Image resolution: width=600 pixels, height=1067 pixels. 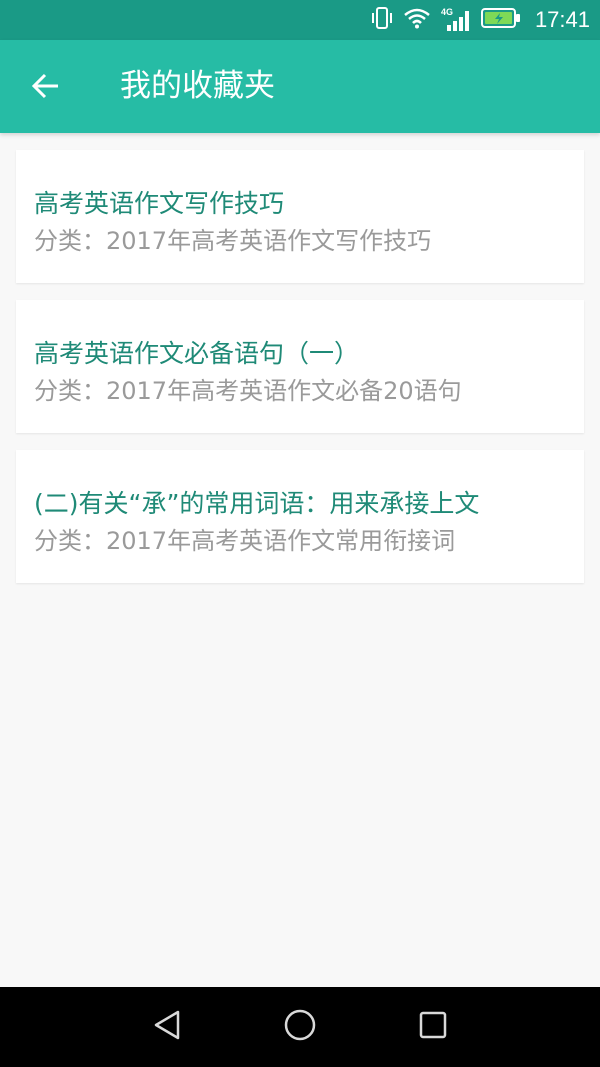 What do you see at coordinates (562, 19) in the screenshot?
I see `status-time: 17:41` at bounding box center [562, 19].